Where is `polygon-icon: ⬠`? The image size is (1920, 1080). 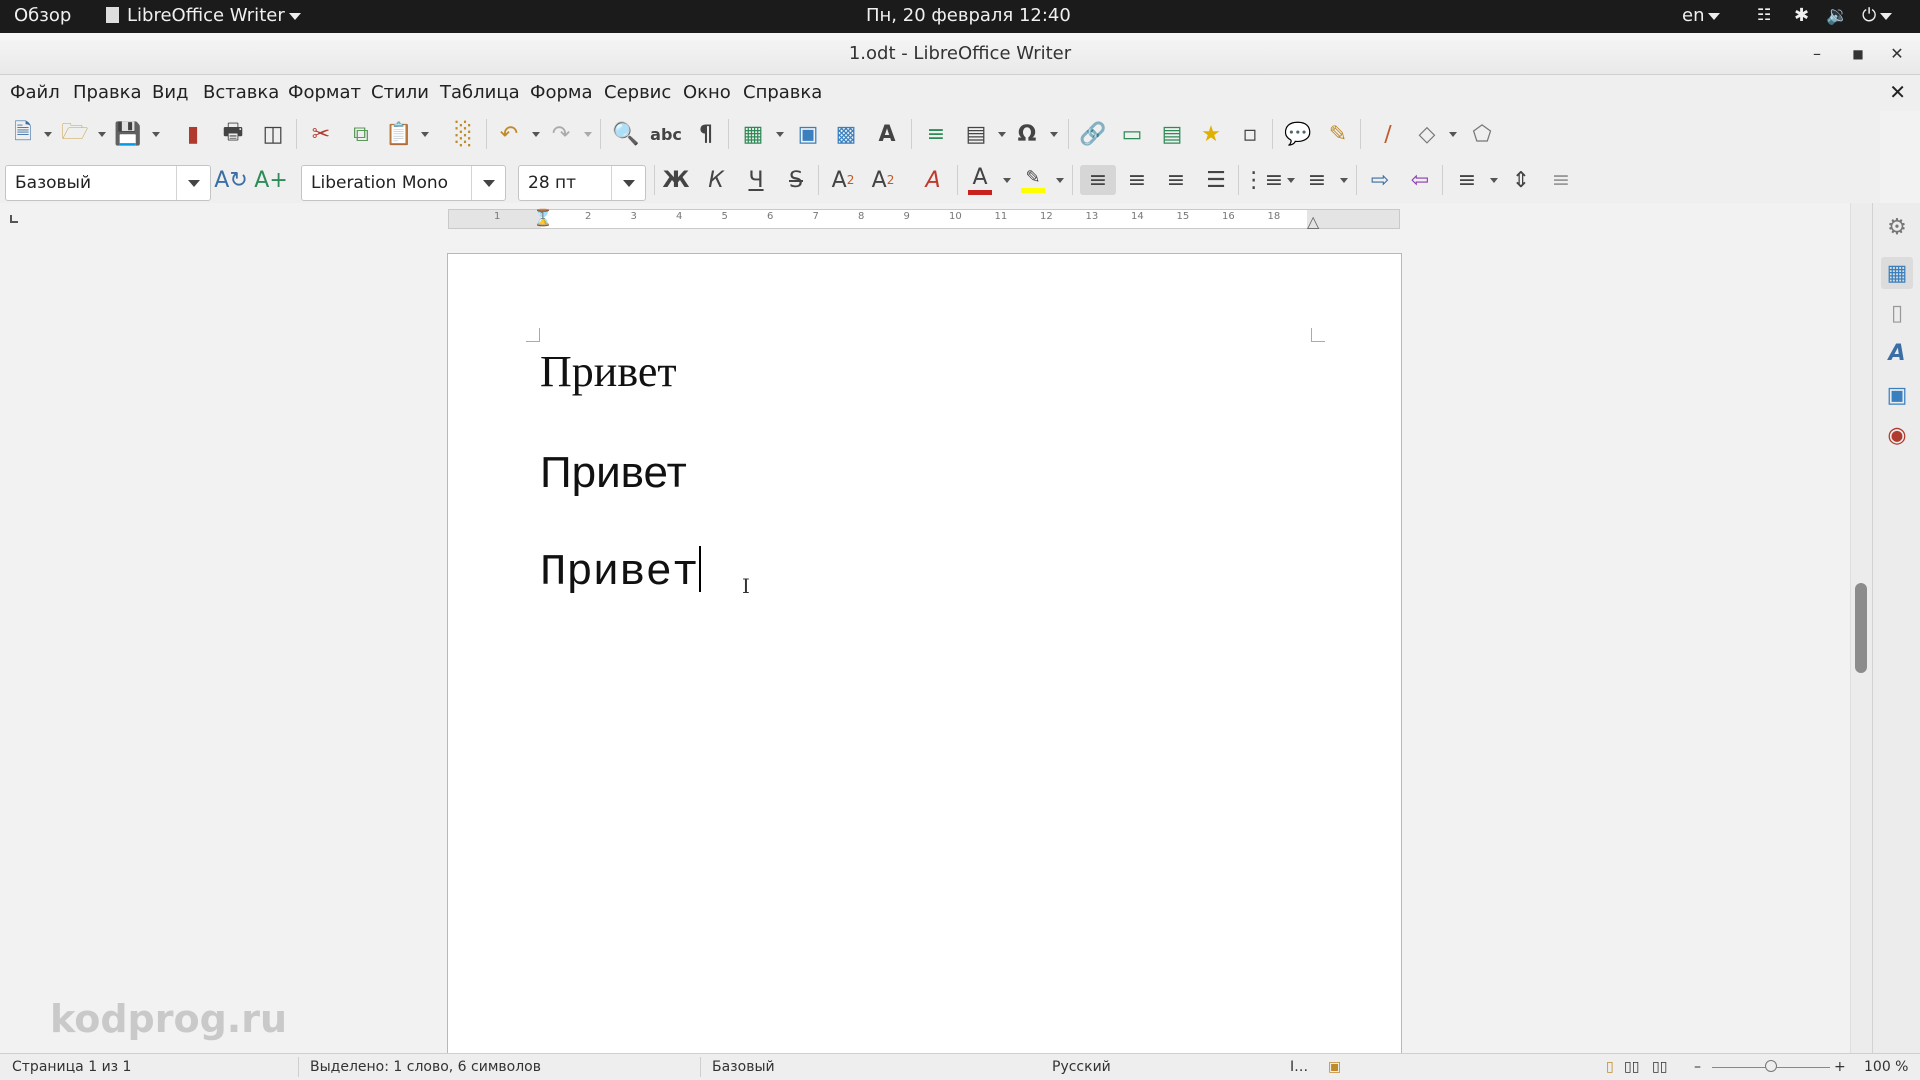
polygon-icon: ⬠ is located at coordinates (1482, 134).